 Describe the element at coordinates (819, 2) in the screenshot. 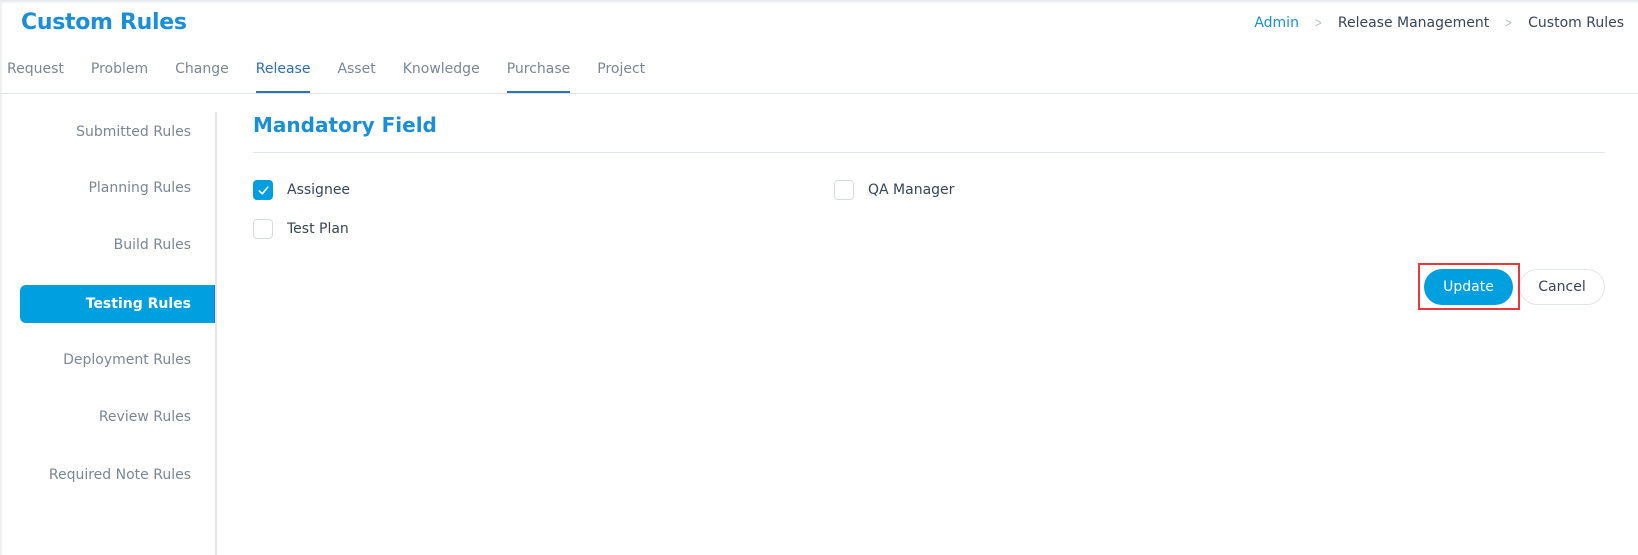

I see `top-shadow` at that location.